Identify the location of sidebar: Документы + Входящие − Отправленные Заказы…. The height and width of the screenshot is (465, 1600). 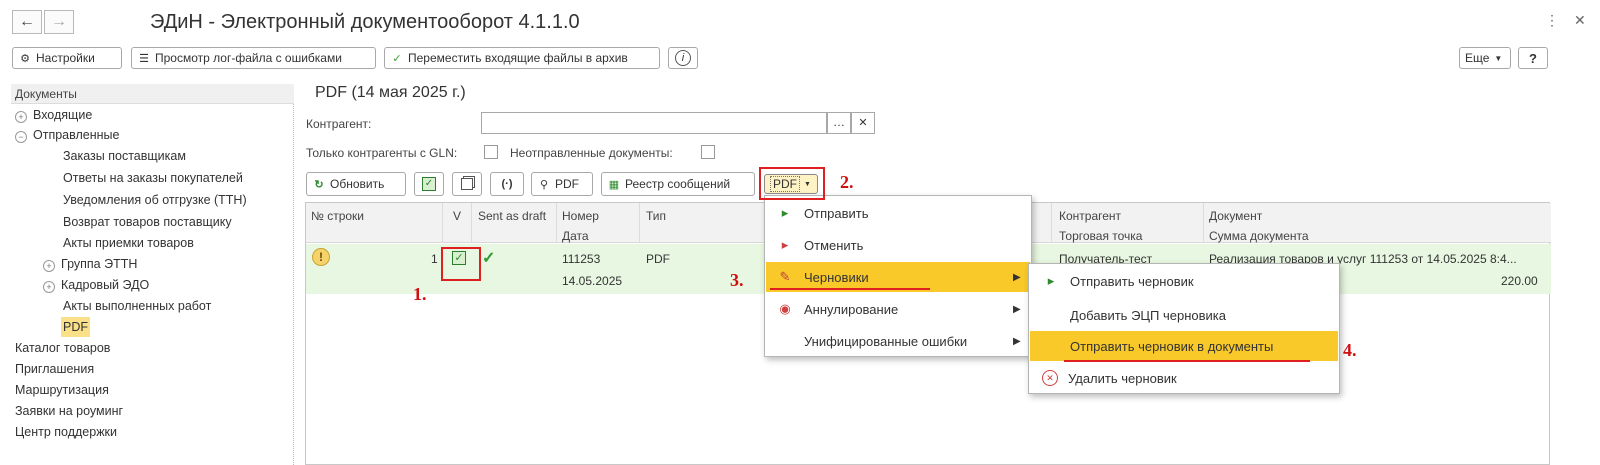
(152, 274).